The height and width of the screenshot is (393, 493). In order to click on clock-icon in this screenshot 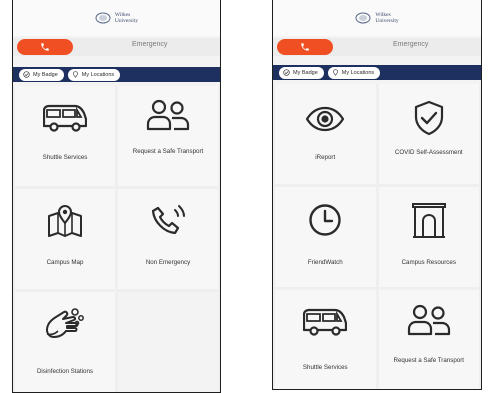, I will do `click(325, 220)`.